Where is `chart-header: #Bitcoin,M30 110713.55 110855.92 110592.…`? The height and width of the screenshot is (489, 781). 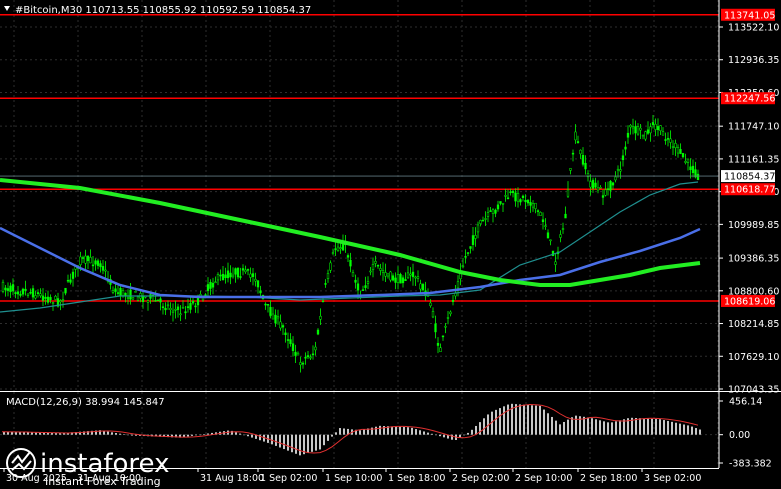 chart-header: #Bitcoin,M30 110713.55 110855.92 110592.… is located at coordinates (157, 10).